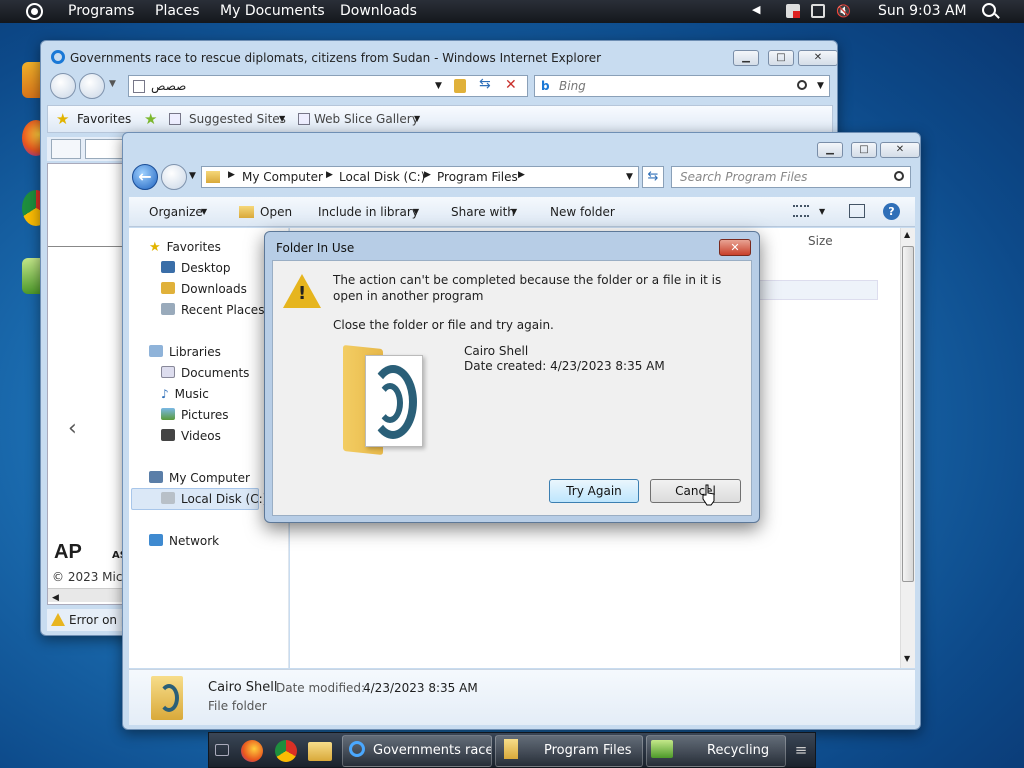 This screenshot has height=768, width=1024. Describe the element at coordinates (682, 86) in the screenshot. I see `ie-search-box: b Bing ▼` at that location.